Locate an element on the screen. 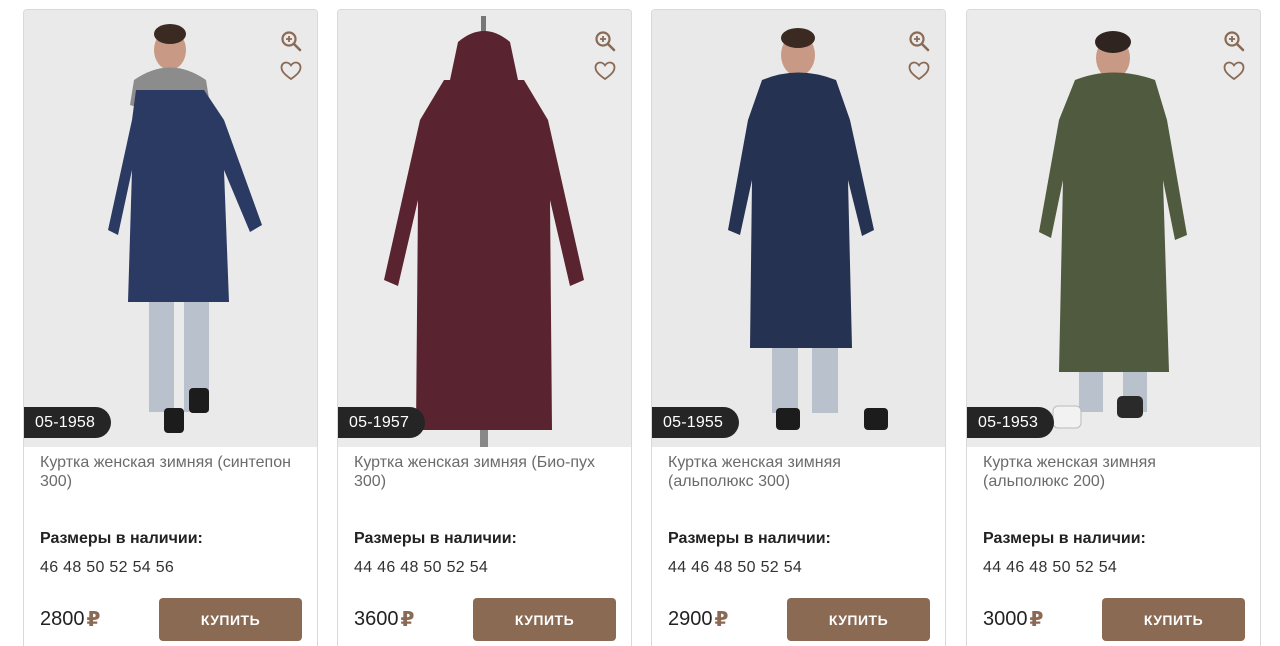 The width and height of the screenshot is (1280, 646). product-title: Куртка женская зимняя (альполюкс 300) is located at coordinates (799, 472).